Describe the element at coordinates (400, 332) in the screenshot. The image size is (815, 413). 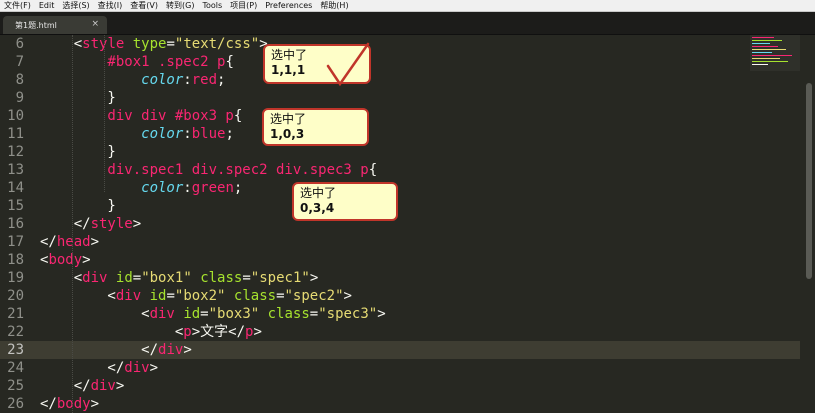
I see `code-line: 22 <p>文字</p>` at that location.